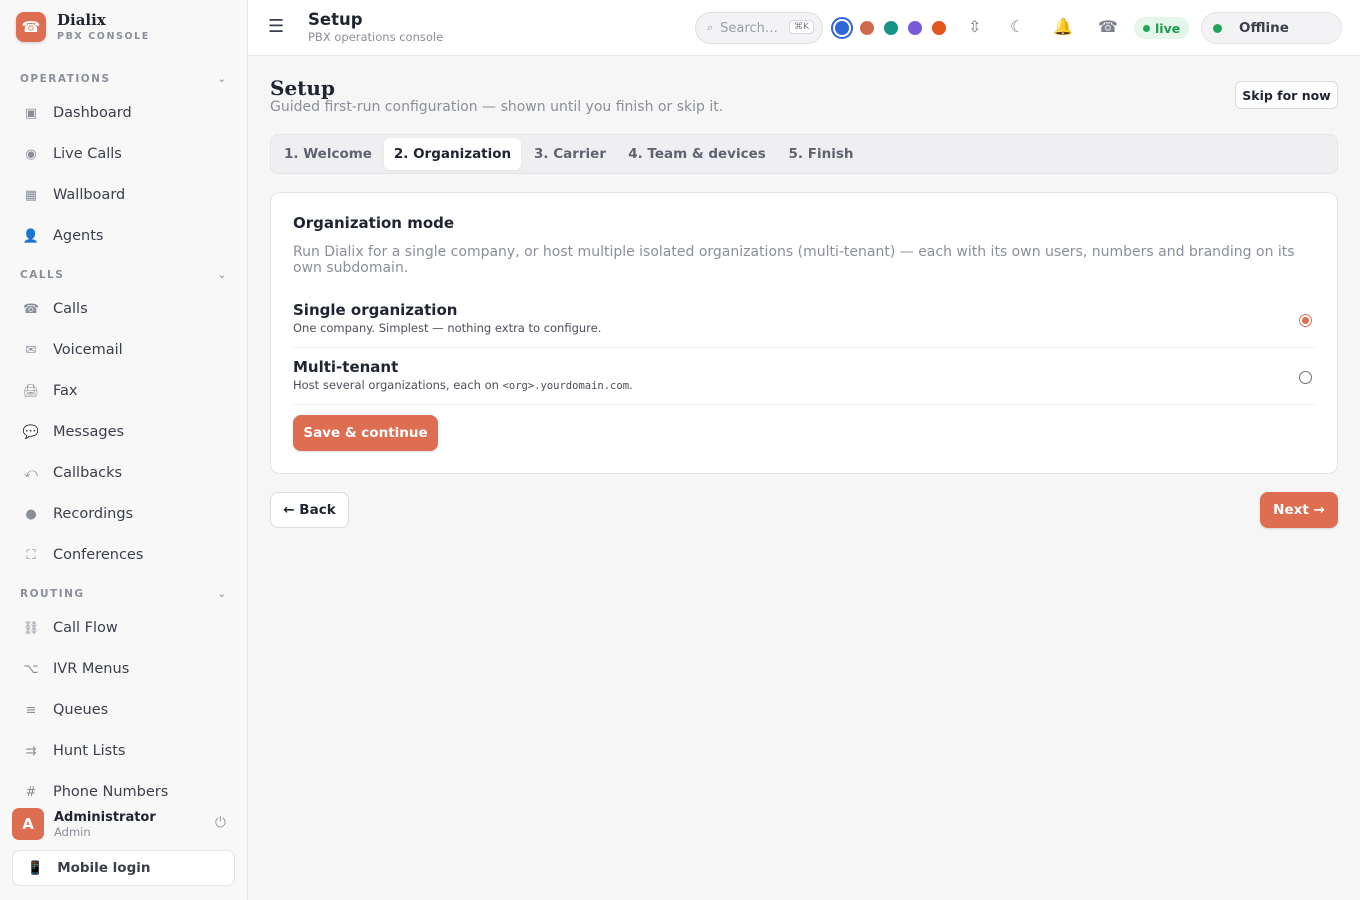 The height and width of the screenshot is (900, 1360). Describe the element at coordinates (104, 868) in the screenshot. I see `mobile-login-label: Mobile login` at that location.